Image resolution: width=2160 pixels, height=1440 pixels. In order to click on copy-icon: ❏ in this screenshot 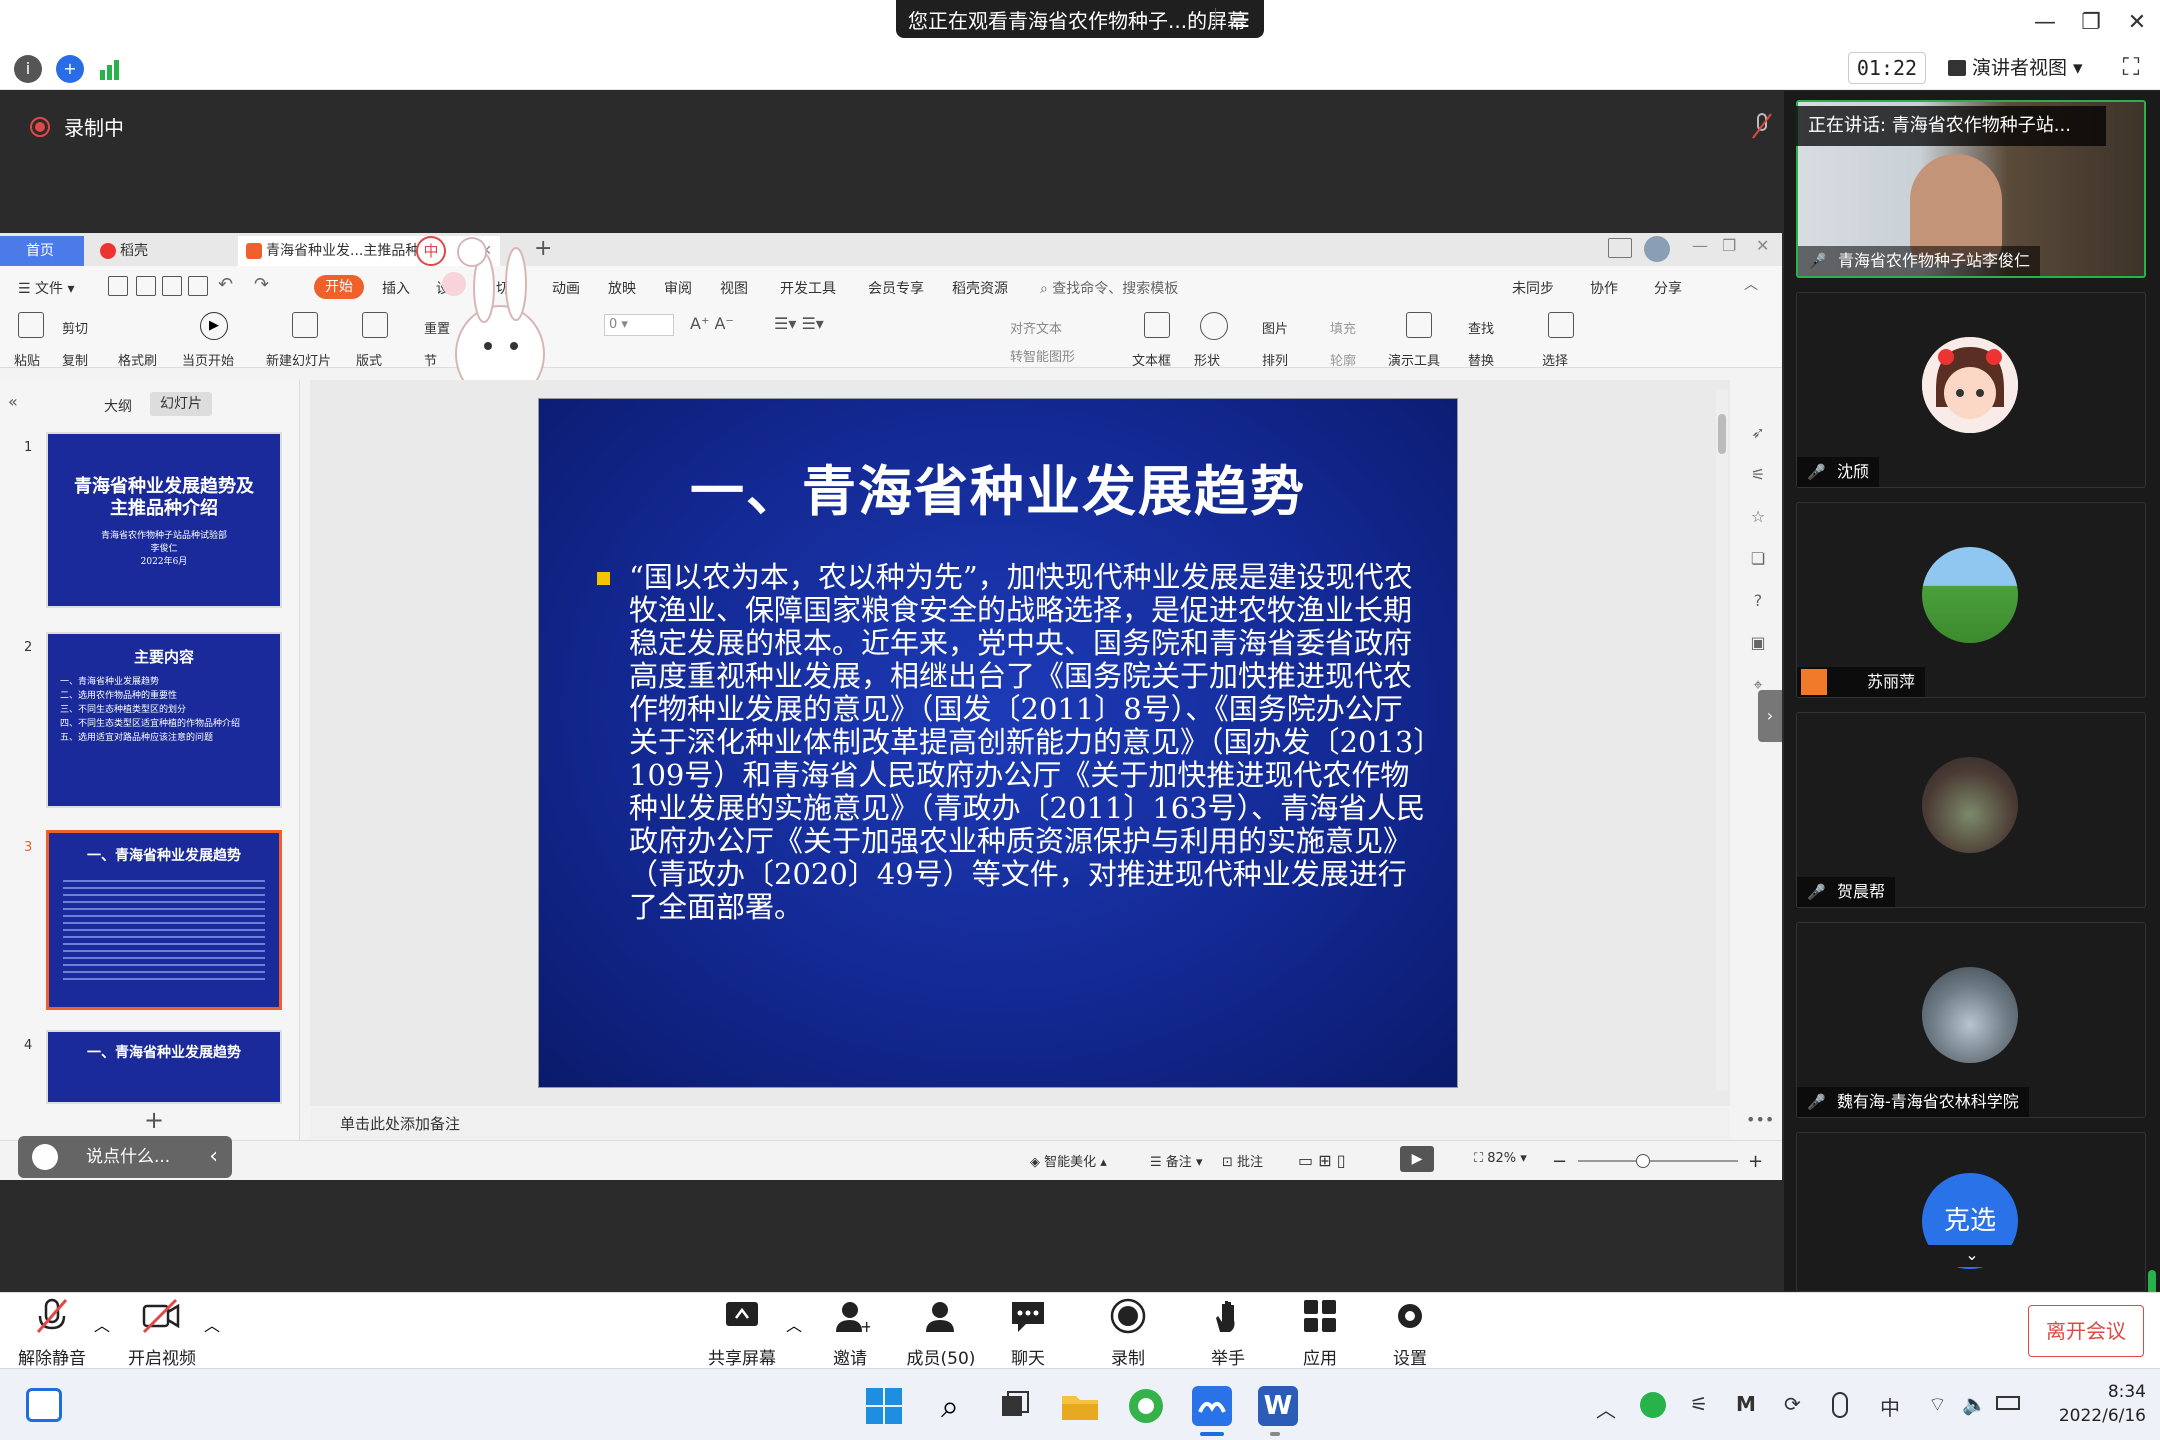, I will do `click(1758, 559)`.